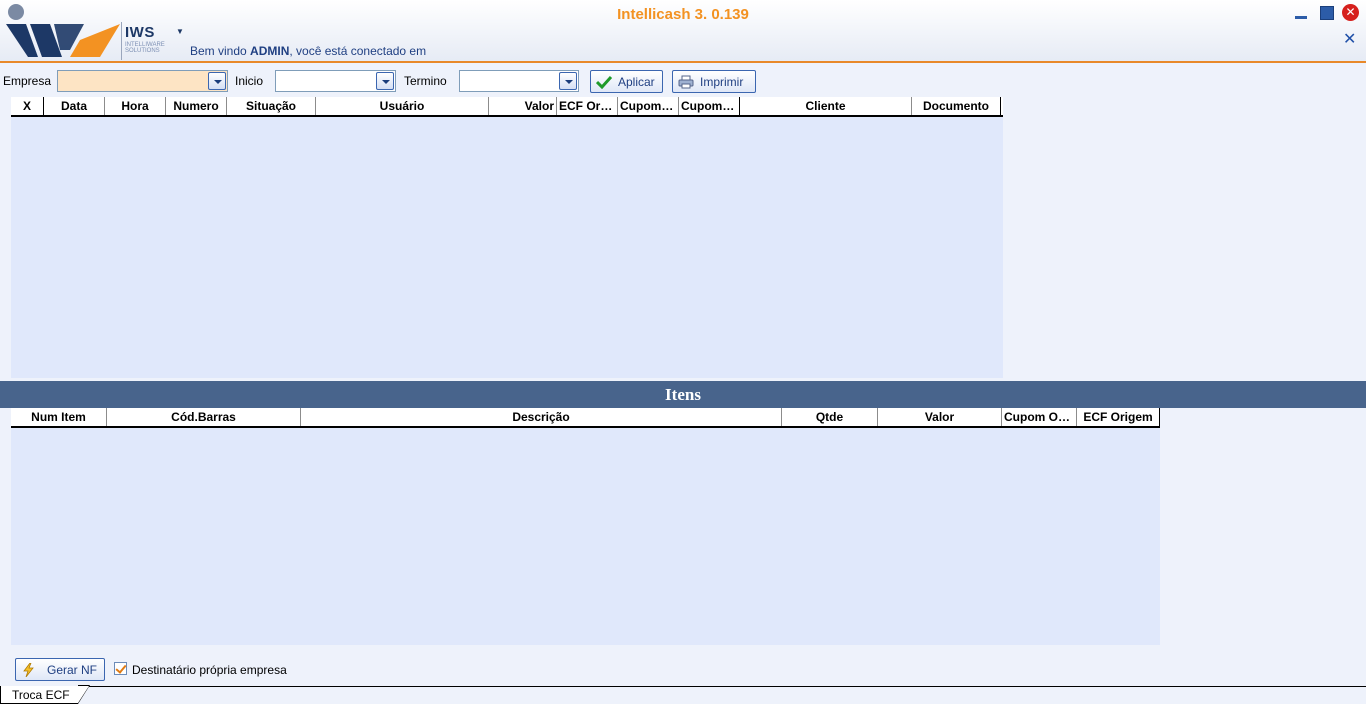 The height and width of the screenshot is (704, 1366). I want to click on col-ecf-origem: ECF Origem, so click(587, 106).